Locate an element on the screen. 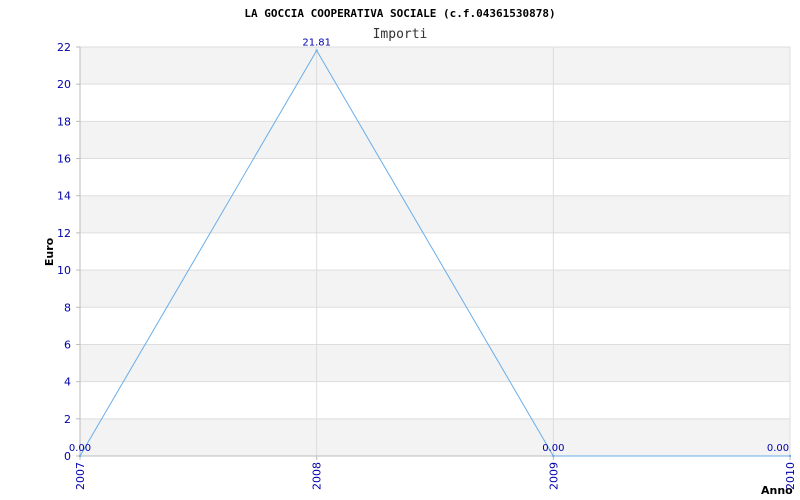 This screenshot has width=800, height=500. y-tick-label: 4 is located at coordinates (67, 382).